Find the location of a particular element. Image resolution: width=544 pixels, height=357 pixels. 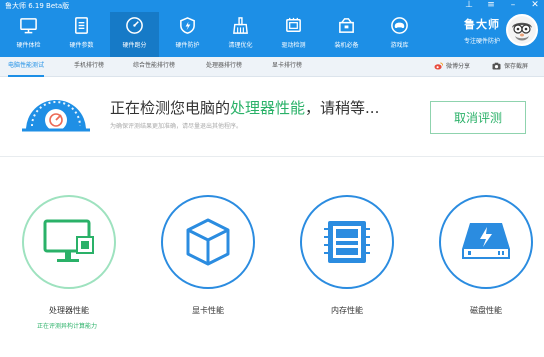

mascot-icon is located at coordinates (522, 30).